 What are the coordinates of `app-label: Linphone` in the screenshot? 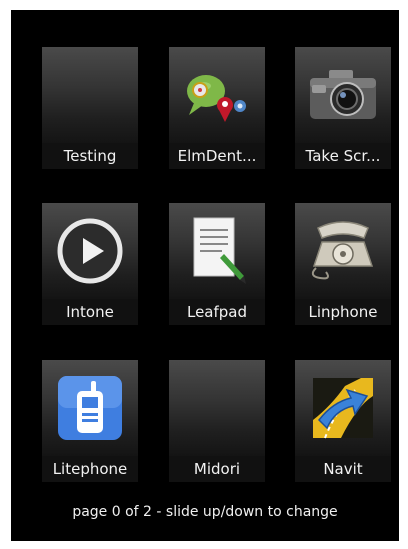 It's located at (343, 312).